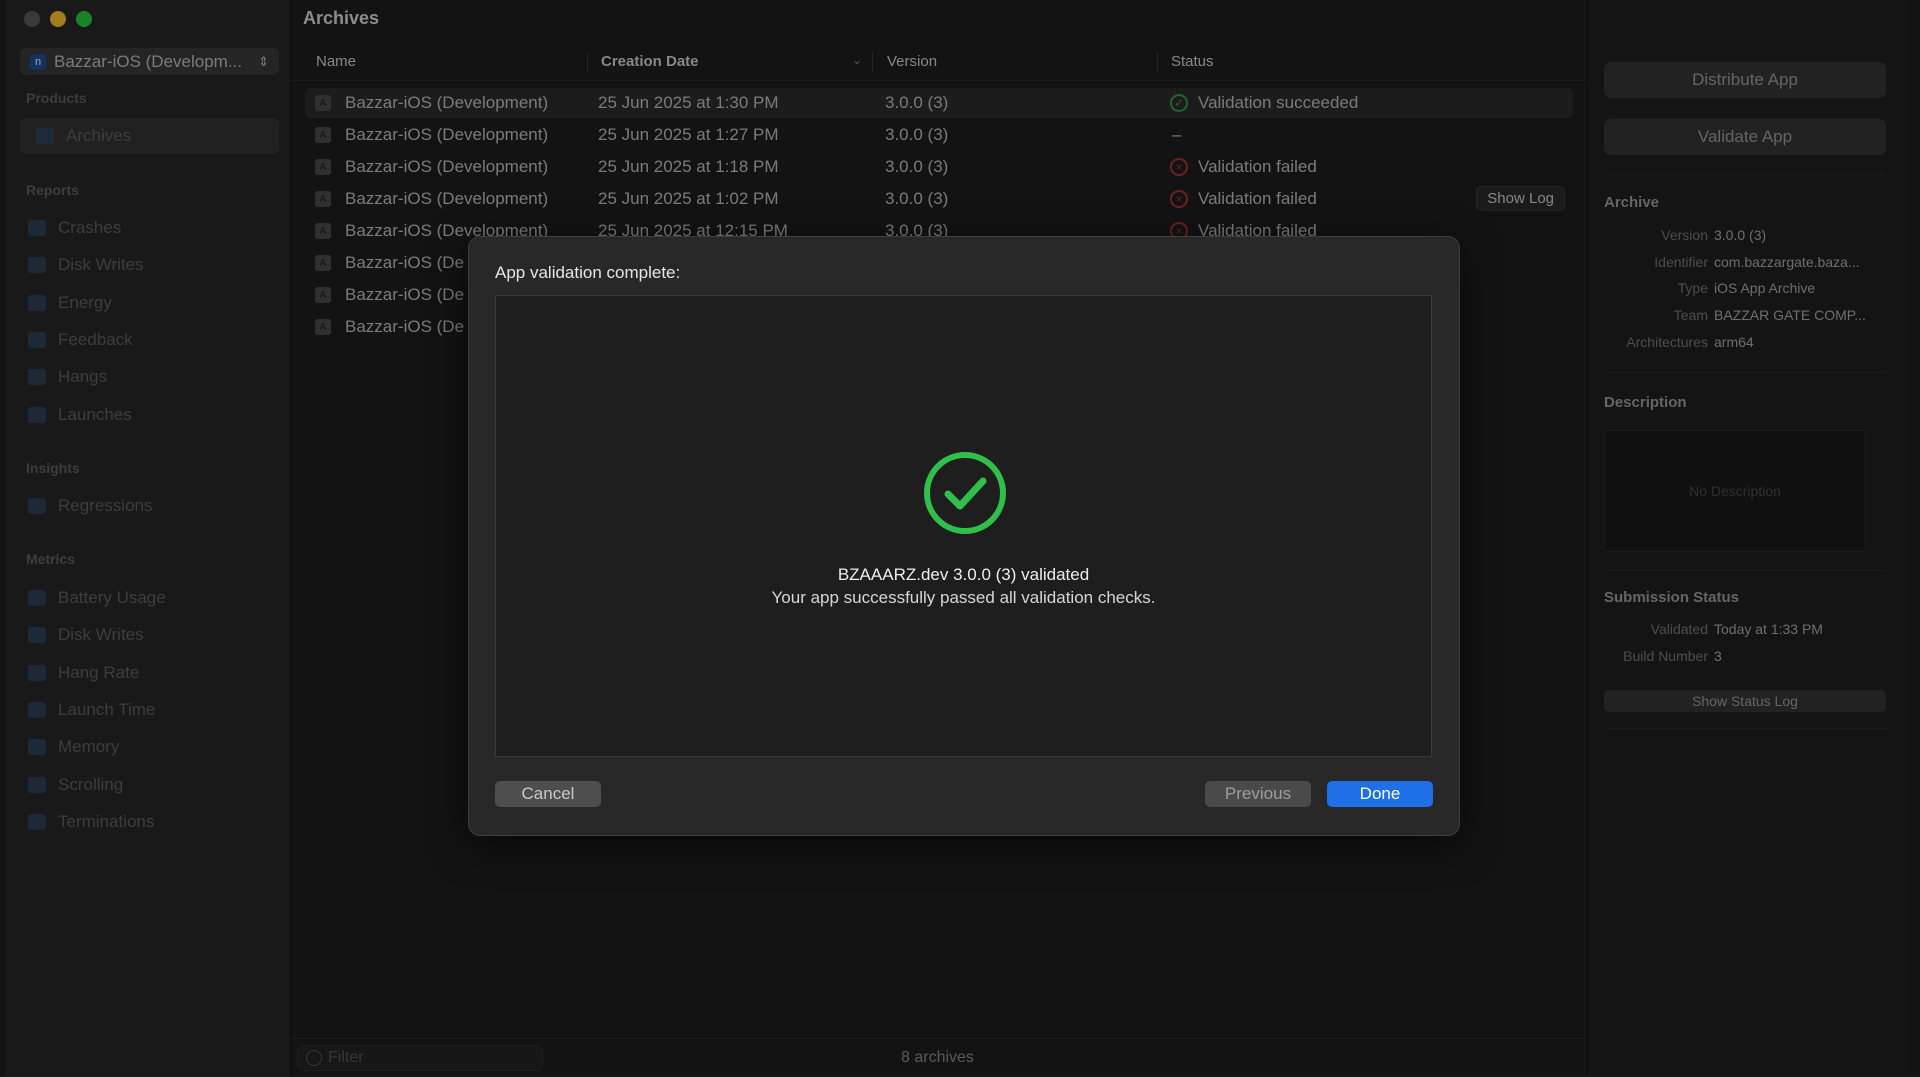 Image resolution: width=1920 pixels, height=1077 pixels. Describe the element at coordinates (1258, 794) in the screenshot. I see `previous-button: Previous` at that location.